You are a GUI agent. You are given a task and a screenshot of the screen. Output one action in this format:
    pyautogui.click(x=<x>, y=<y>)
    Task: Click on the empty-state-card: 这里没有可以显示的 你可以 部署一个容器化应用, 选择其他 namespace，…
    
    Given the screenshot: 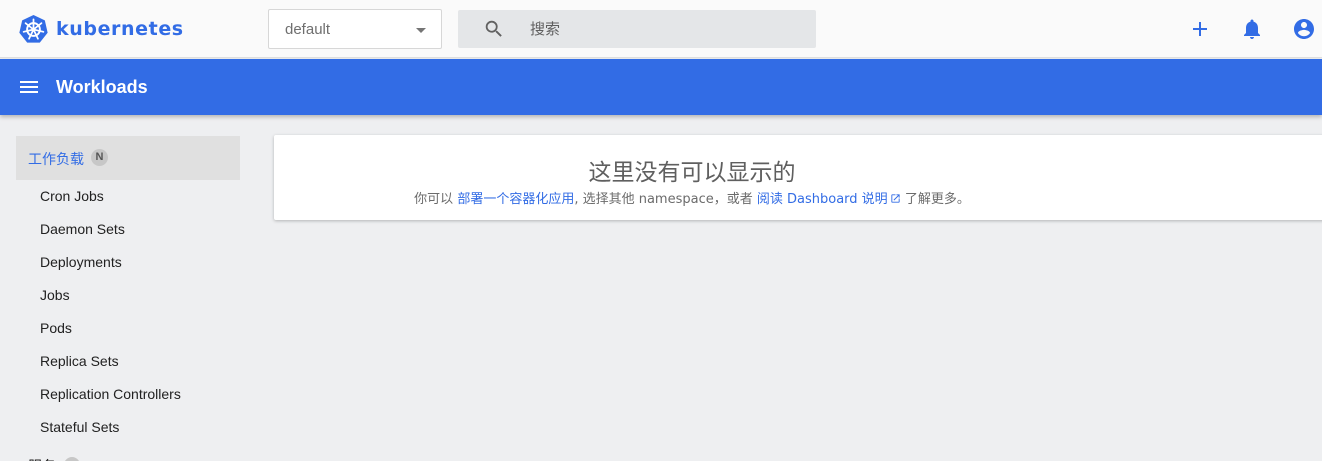 What is the action you would take?
    pyautogui.click(x=798, y=177)
    